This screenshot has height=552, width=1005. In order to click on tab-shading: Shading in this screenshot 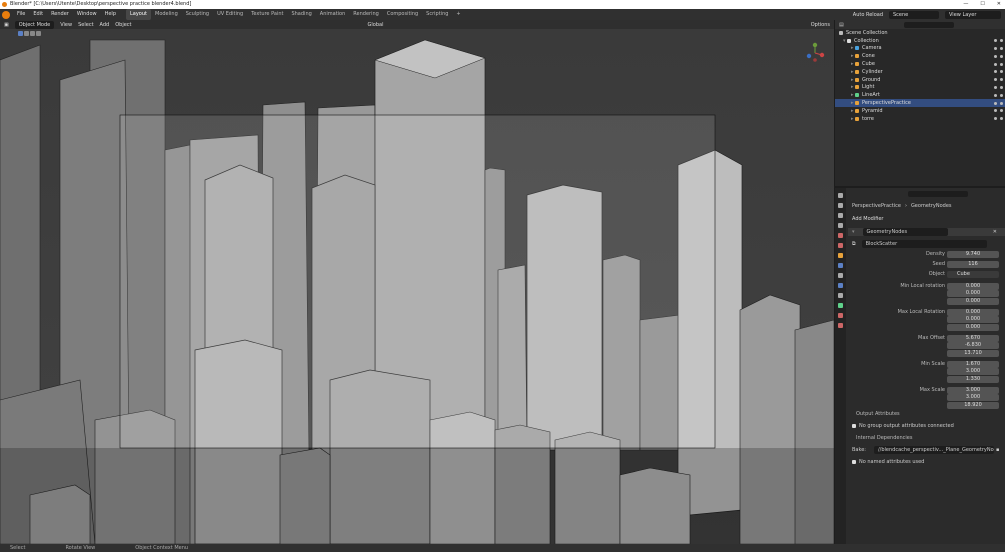, I will do `click(301, 14)`.